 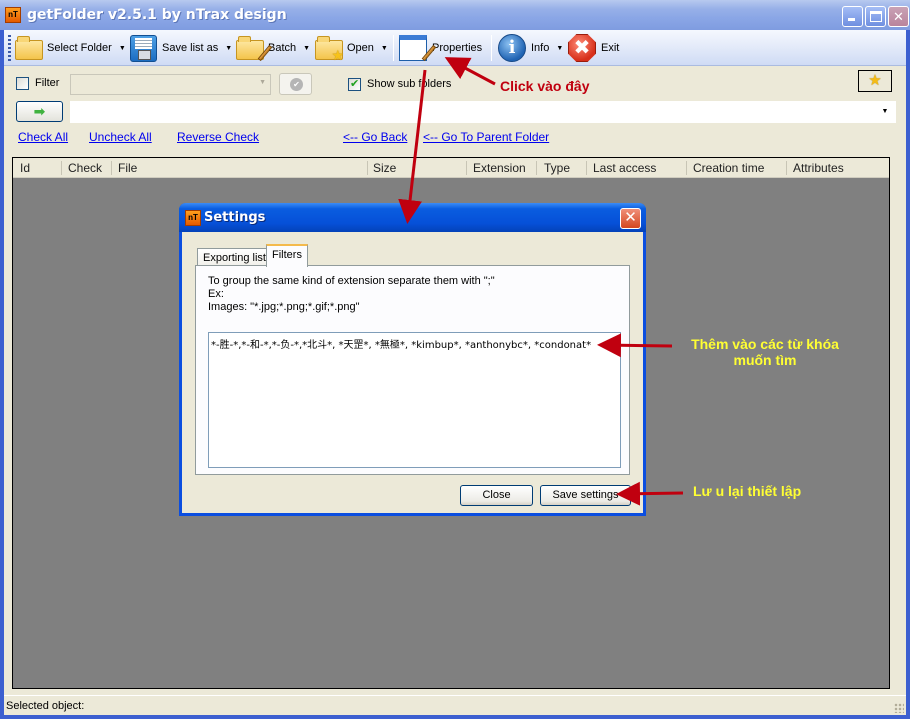 What do you see at coordinates (583, 48) in the screenshot?
I see `exit-icon: ✖` at bounding box center [583, 48].